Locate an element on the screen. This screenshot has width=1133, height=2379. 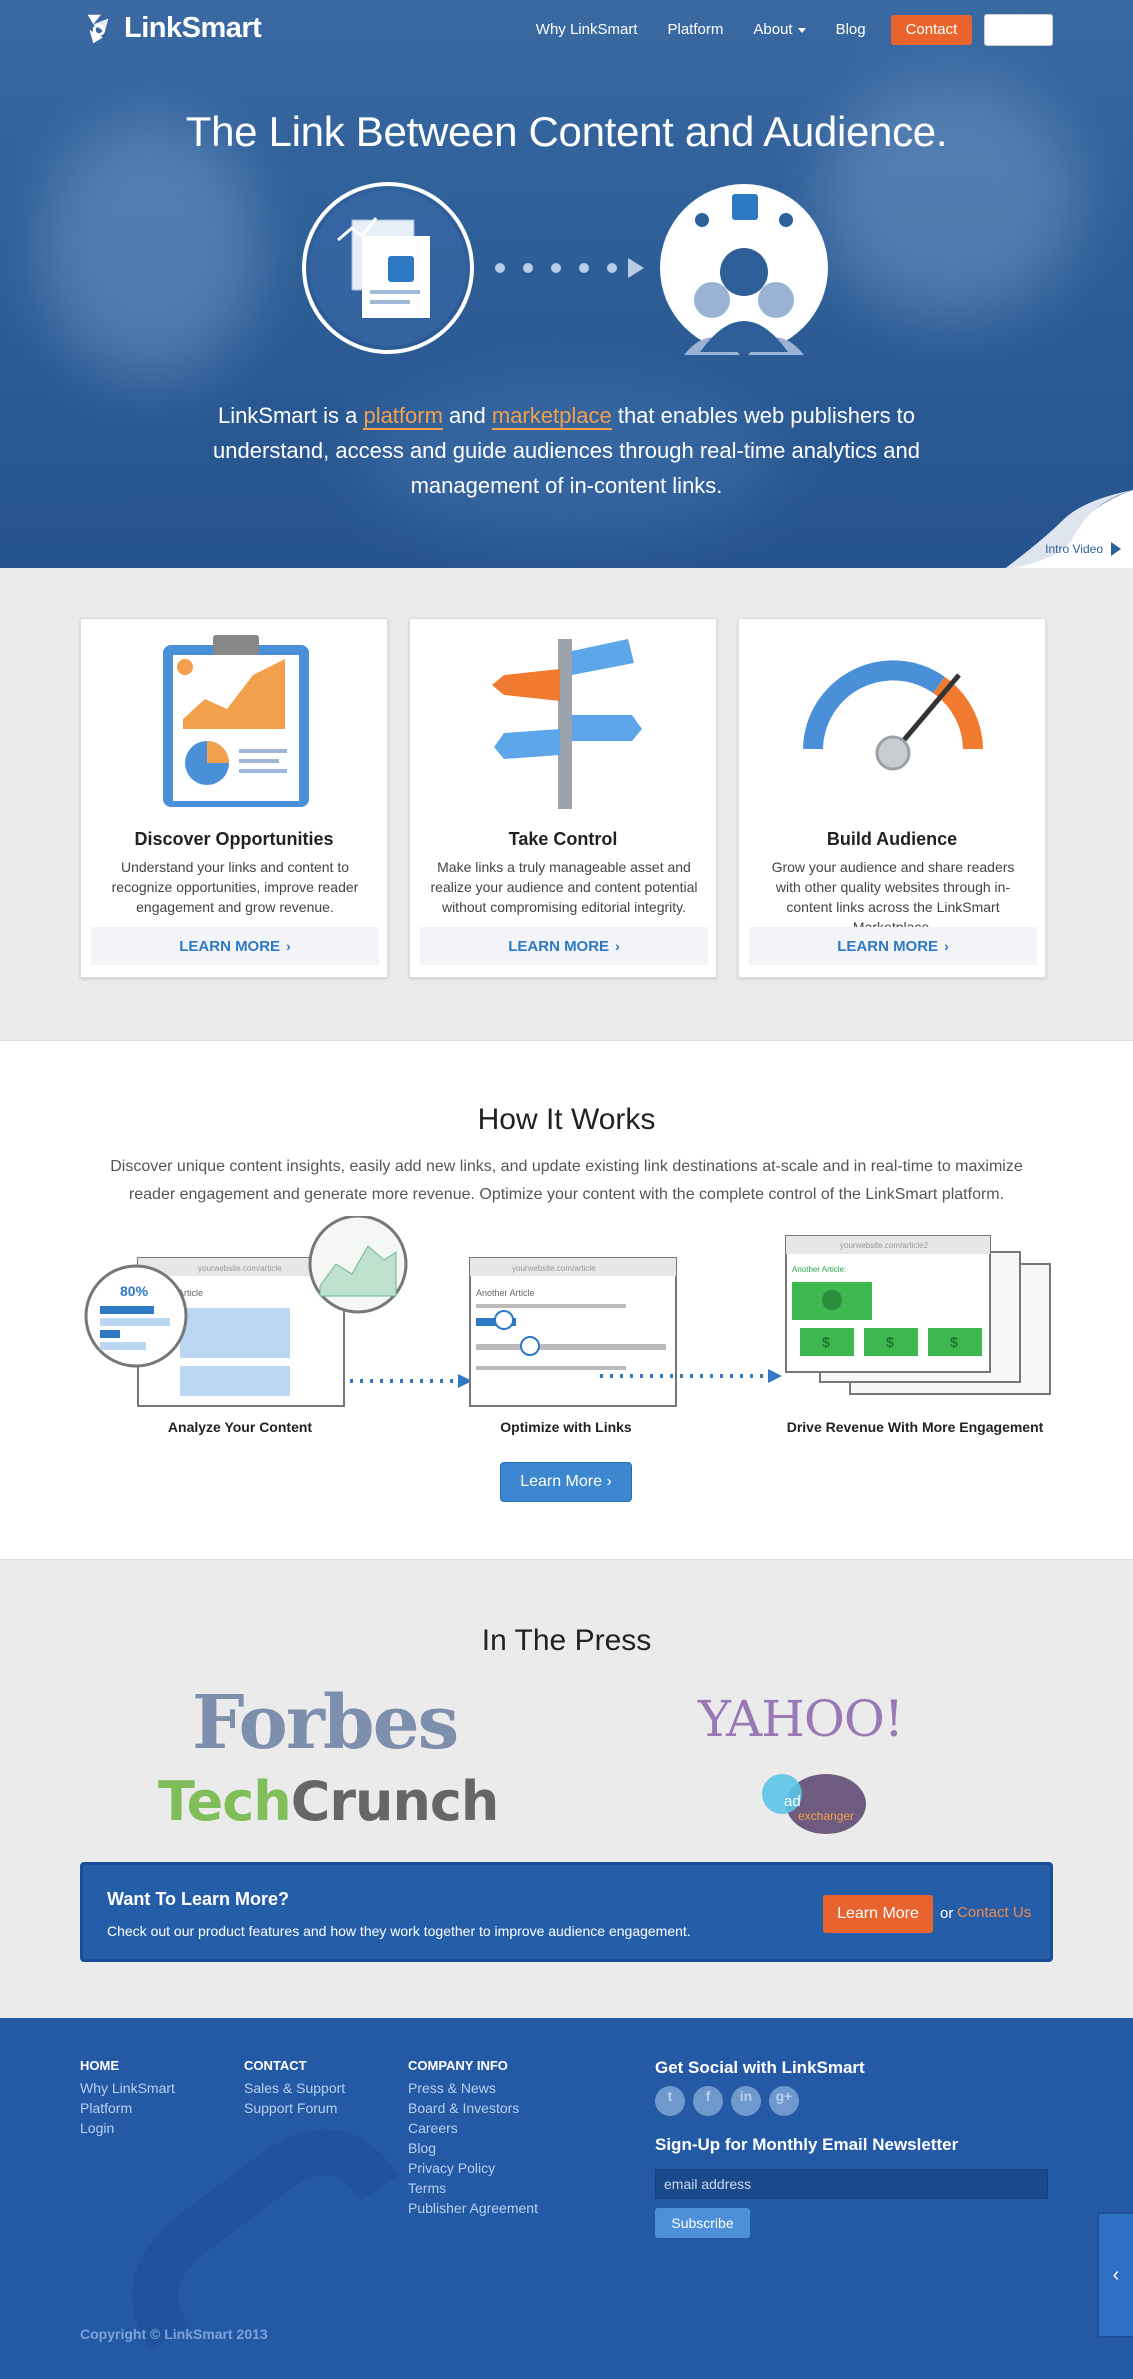
techcrunch-part: Tech is located at coordinates (225, 1801).